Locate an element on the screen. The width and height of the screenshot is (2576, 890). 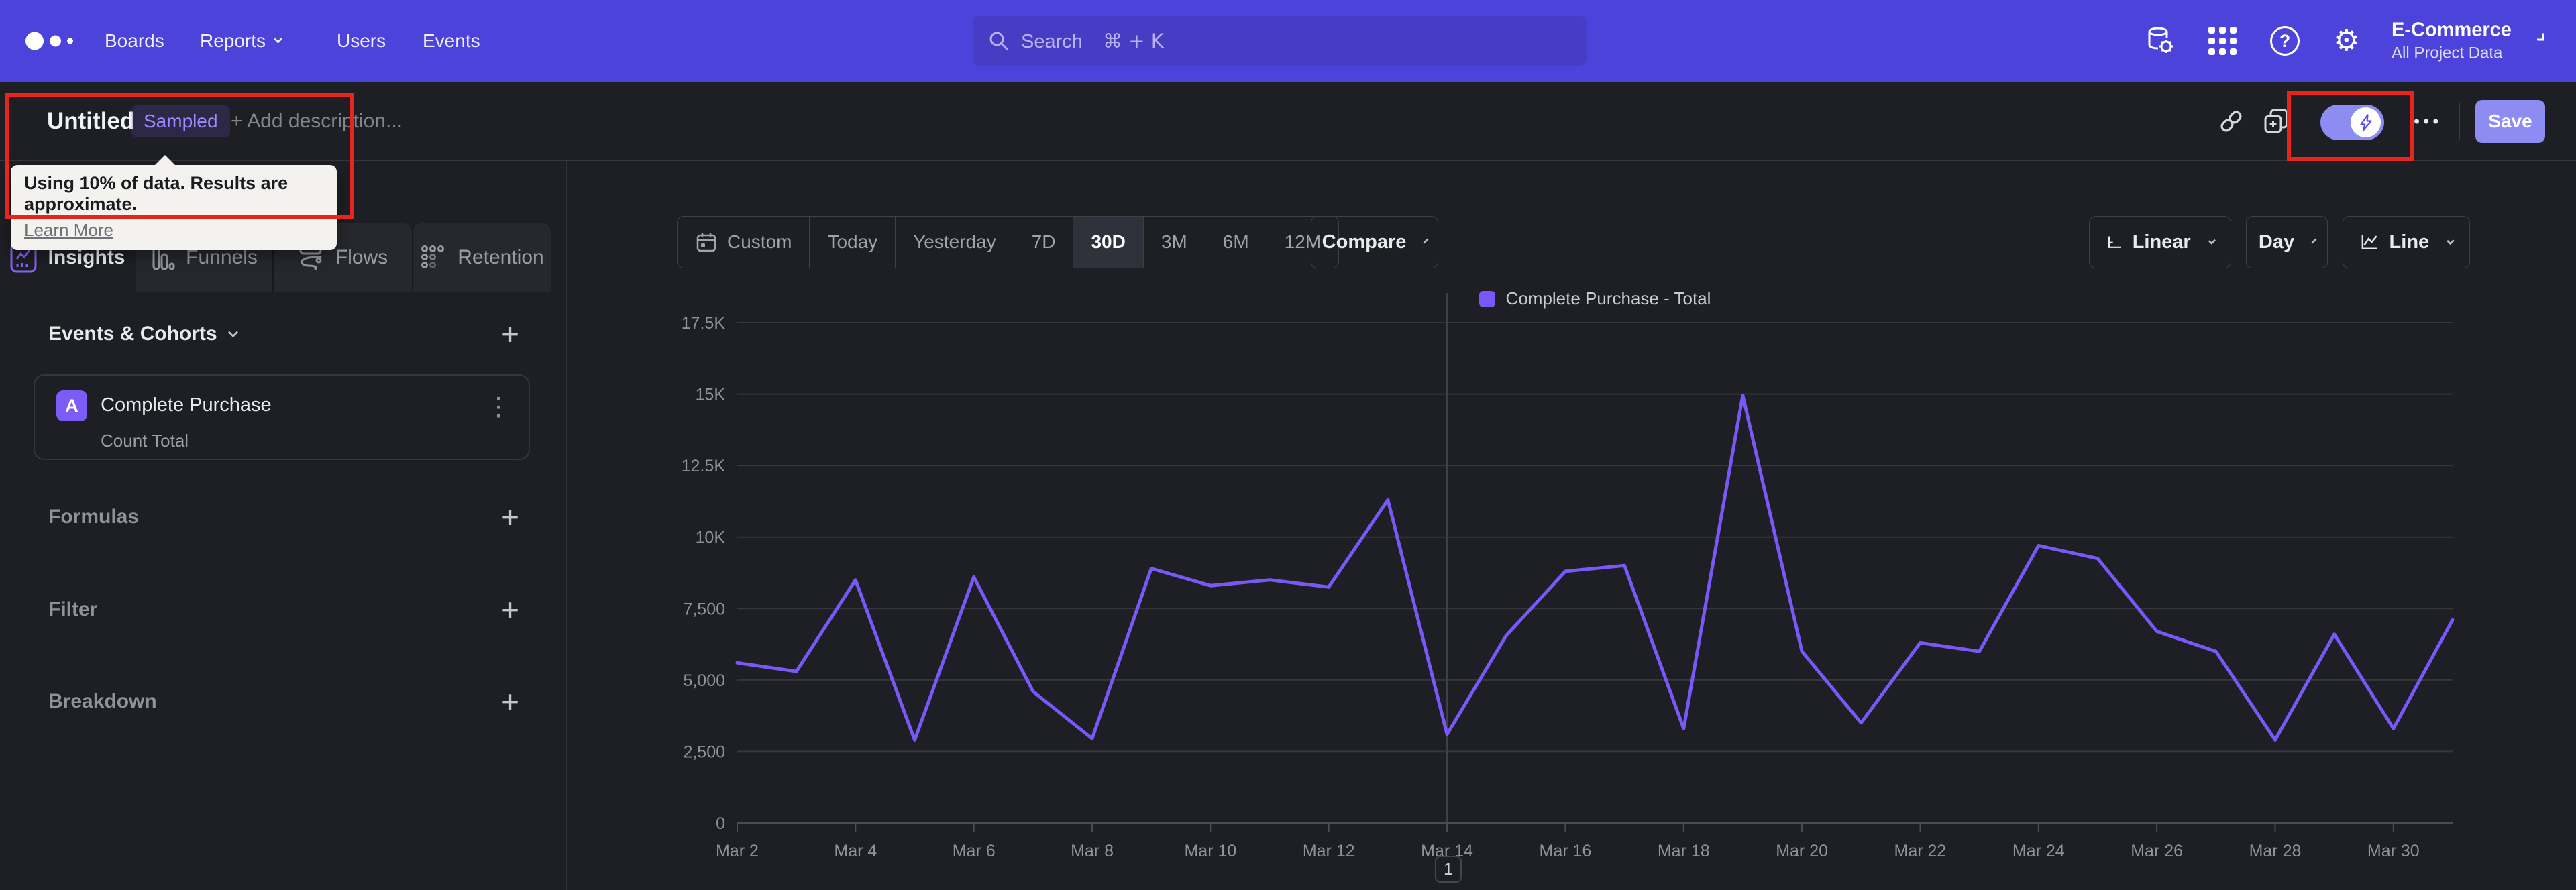
range-yesterday: Yesterday is located at coordinates (955, 242).